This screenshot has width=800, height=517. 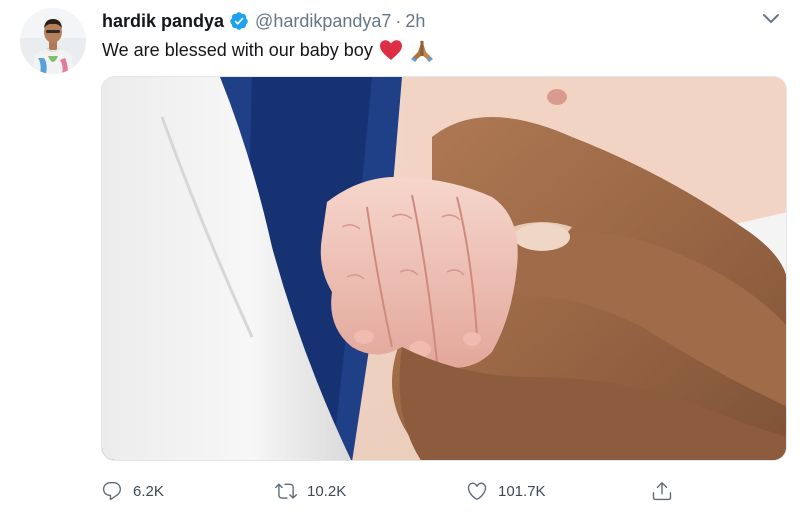 I want to click on tweet-header: hardik pandya @hardikpandya7 · 2h, so click(x=263, y=21).